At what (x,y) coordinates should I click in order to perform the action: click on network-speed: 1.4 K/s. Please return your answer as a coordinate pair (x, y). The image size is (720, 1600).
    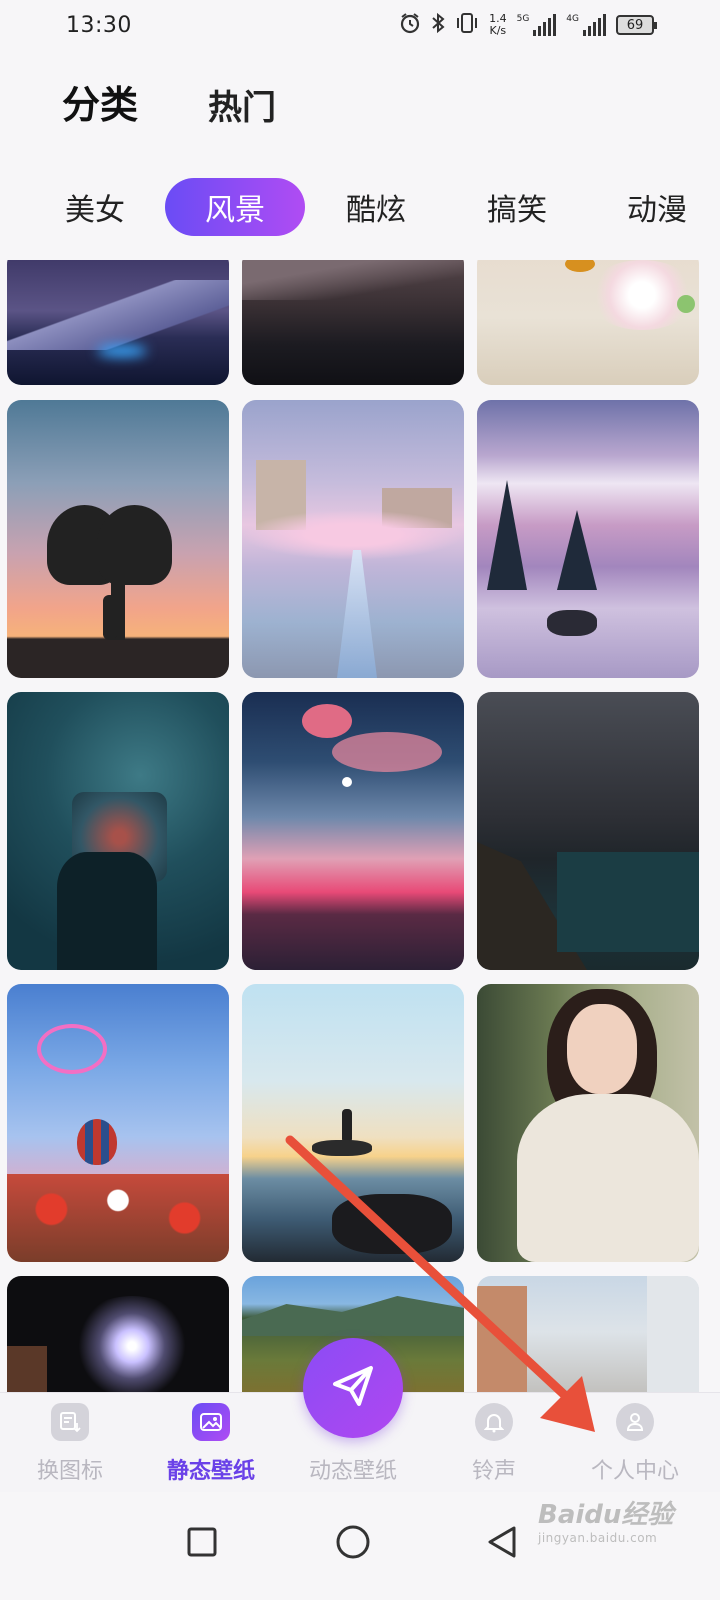
    Looking at the image, I should click on (498, 25).